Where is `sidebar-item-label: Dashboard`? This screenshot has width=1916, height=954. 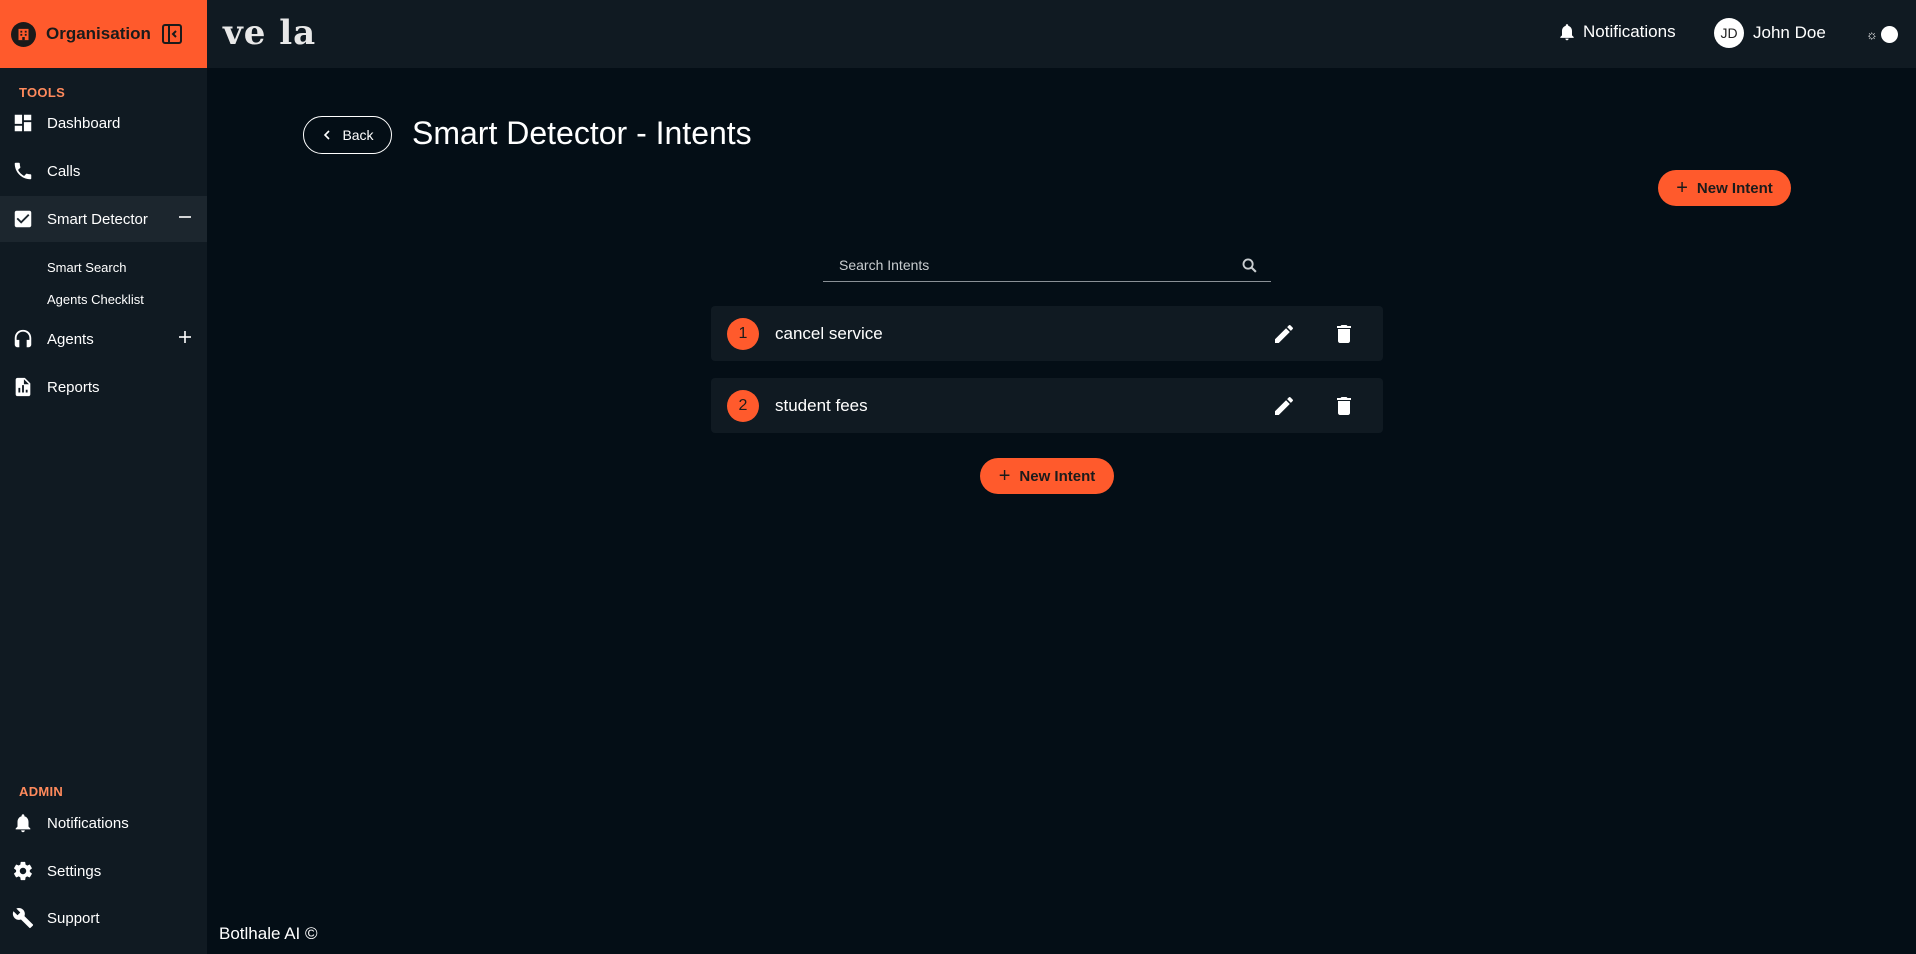 sidebar-item-label: Dashboard is located at coordinates (84, 123).